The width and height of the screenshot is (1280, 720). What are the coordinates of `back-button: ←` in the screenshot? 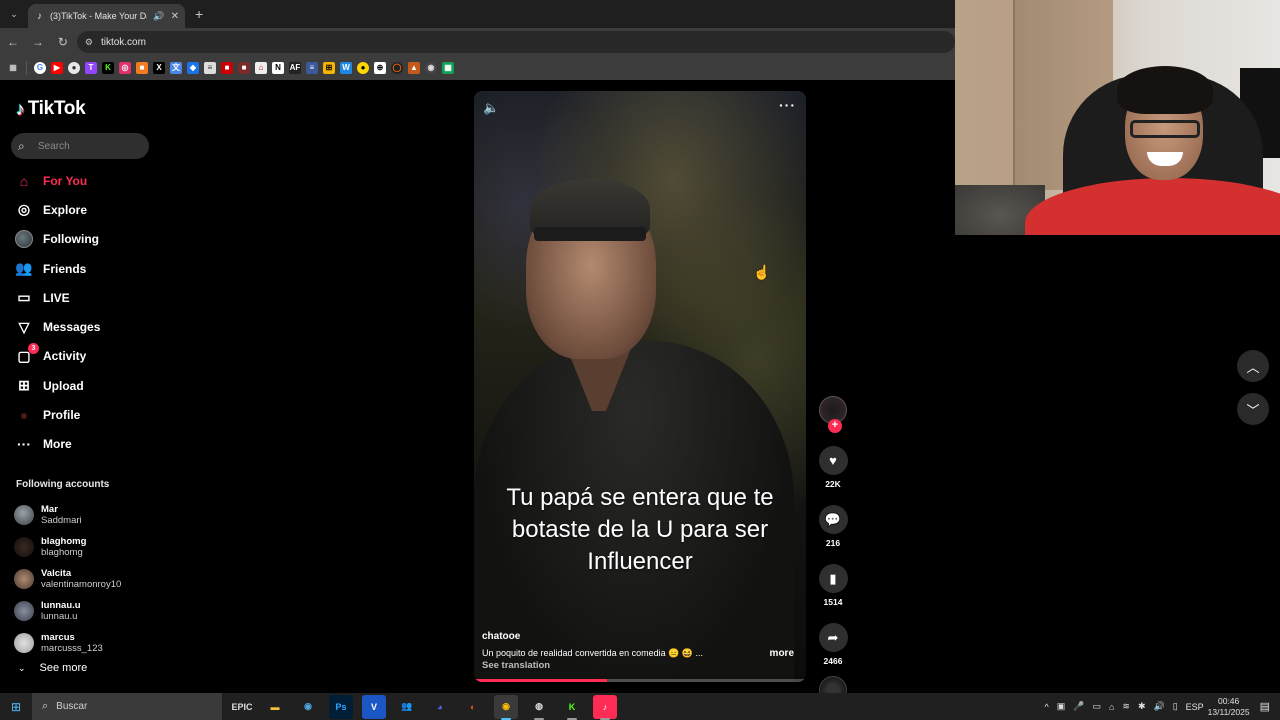 It's located at (13, 42).